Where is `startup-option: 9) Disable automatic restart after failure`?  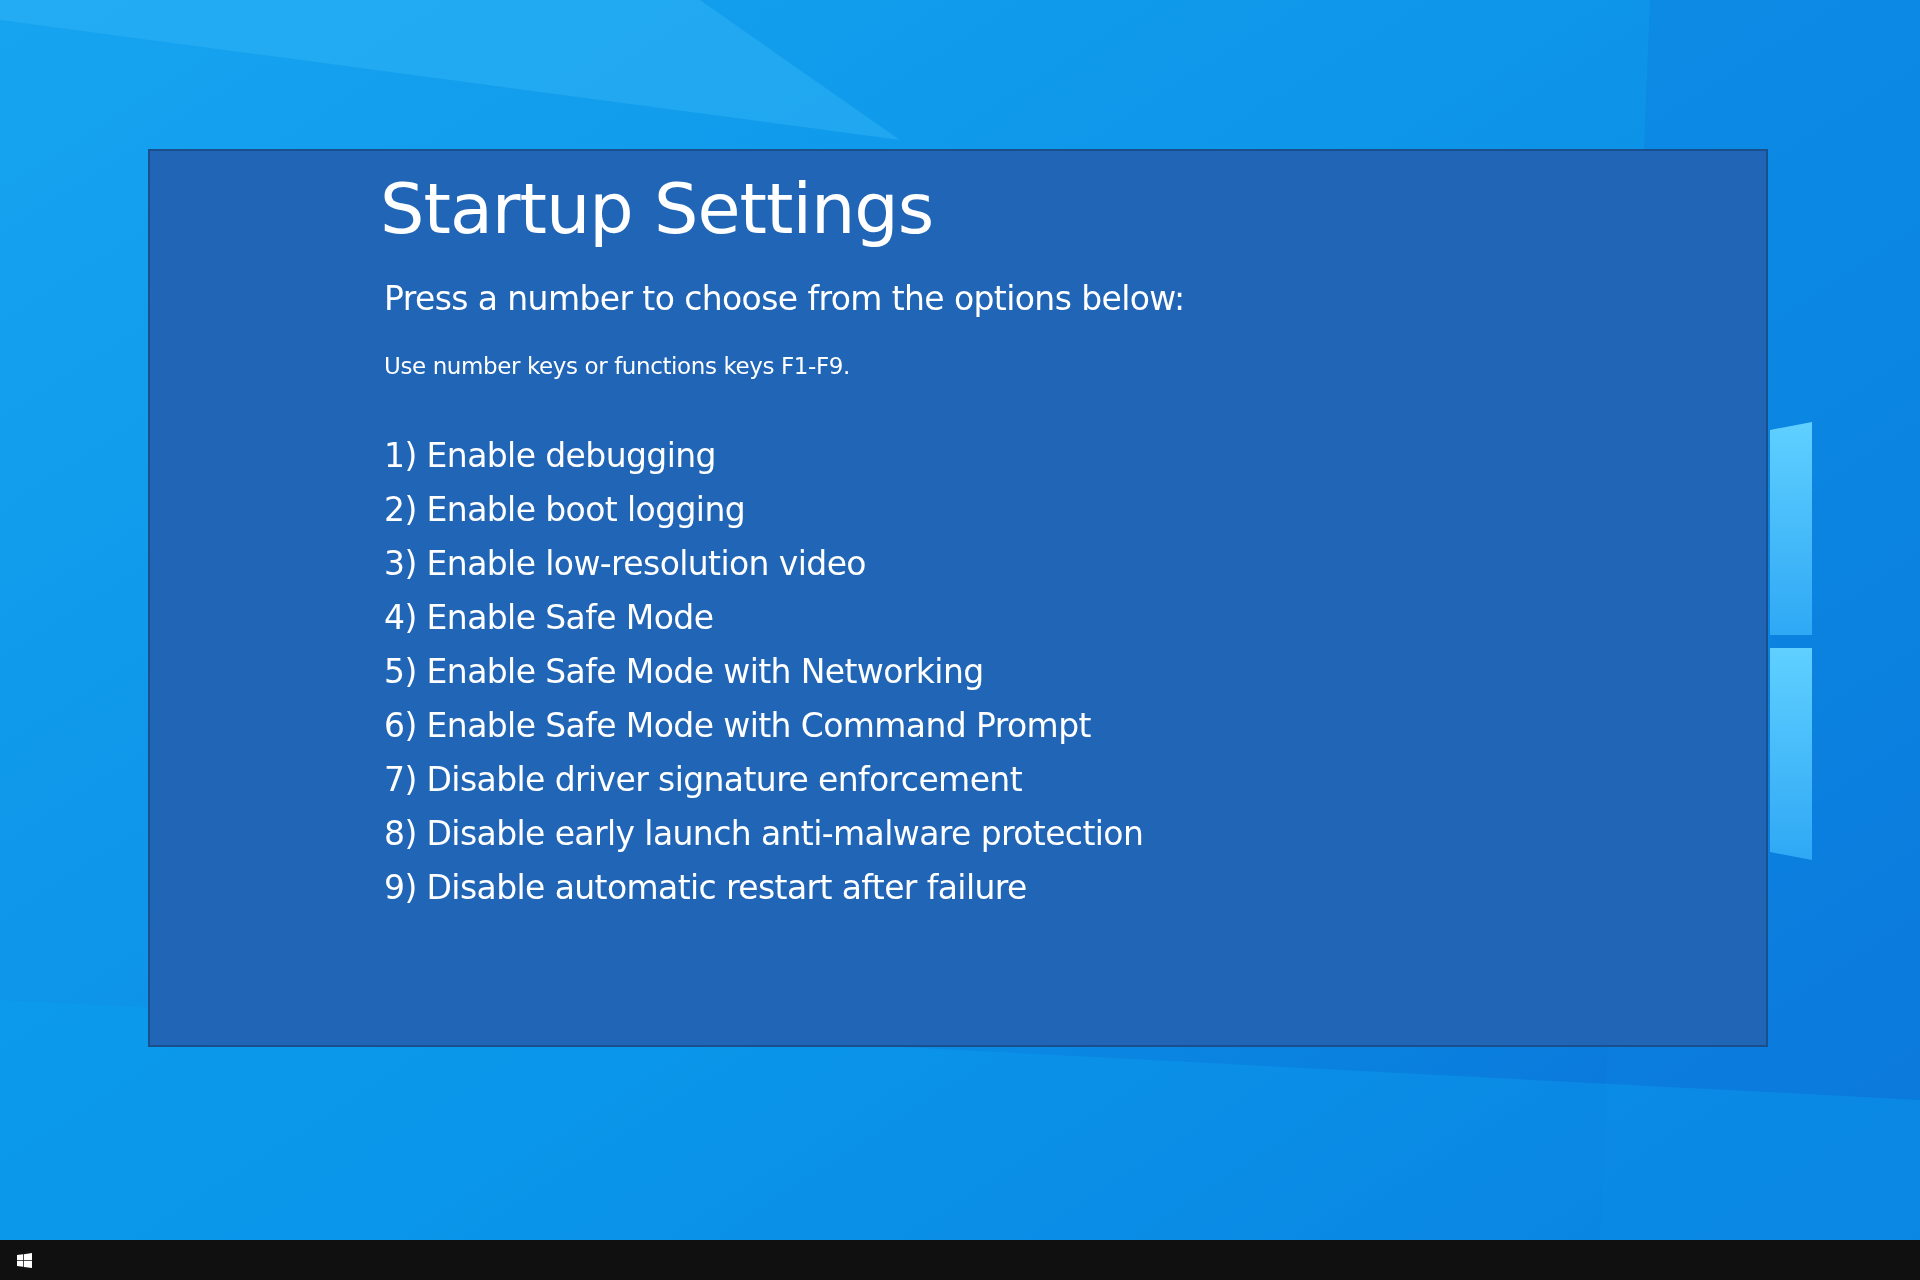 startup-option: 9) Disable automatic restart after failure is located at coordinates (705, 888).